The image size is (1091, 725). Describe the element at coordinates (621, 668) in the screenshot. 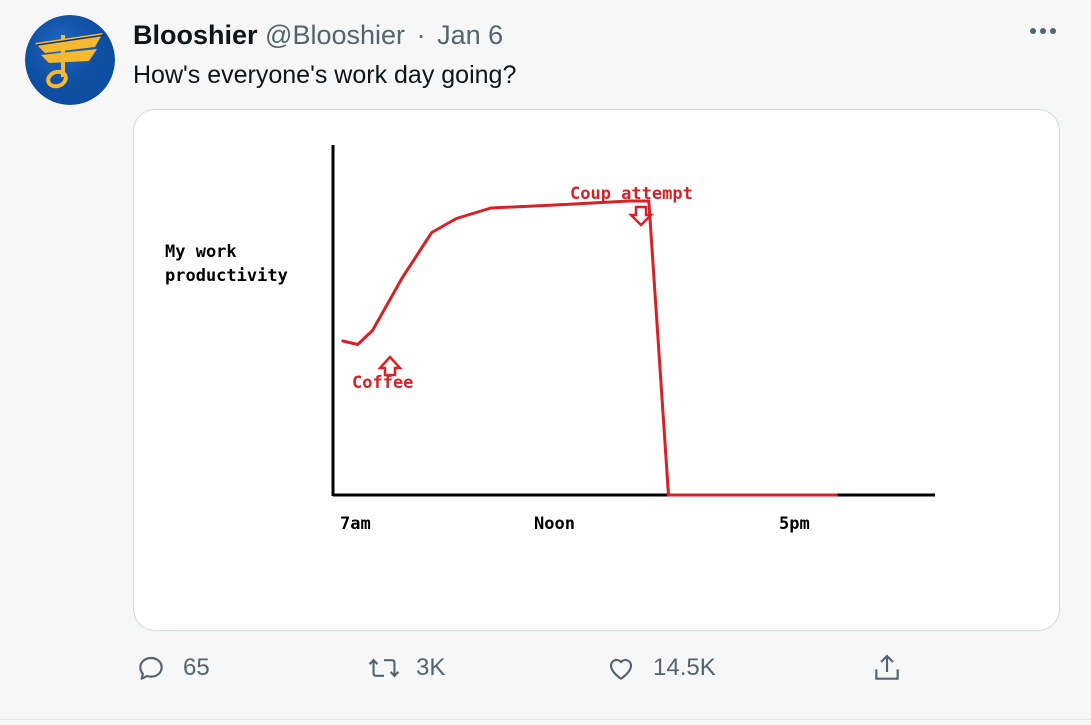

I see `heart-icon` at that location.